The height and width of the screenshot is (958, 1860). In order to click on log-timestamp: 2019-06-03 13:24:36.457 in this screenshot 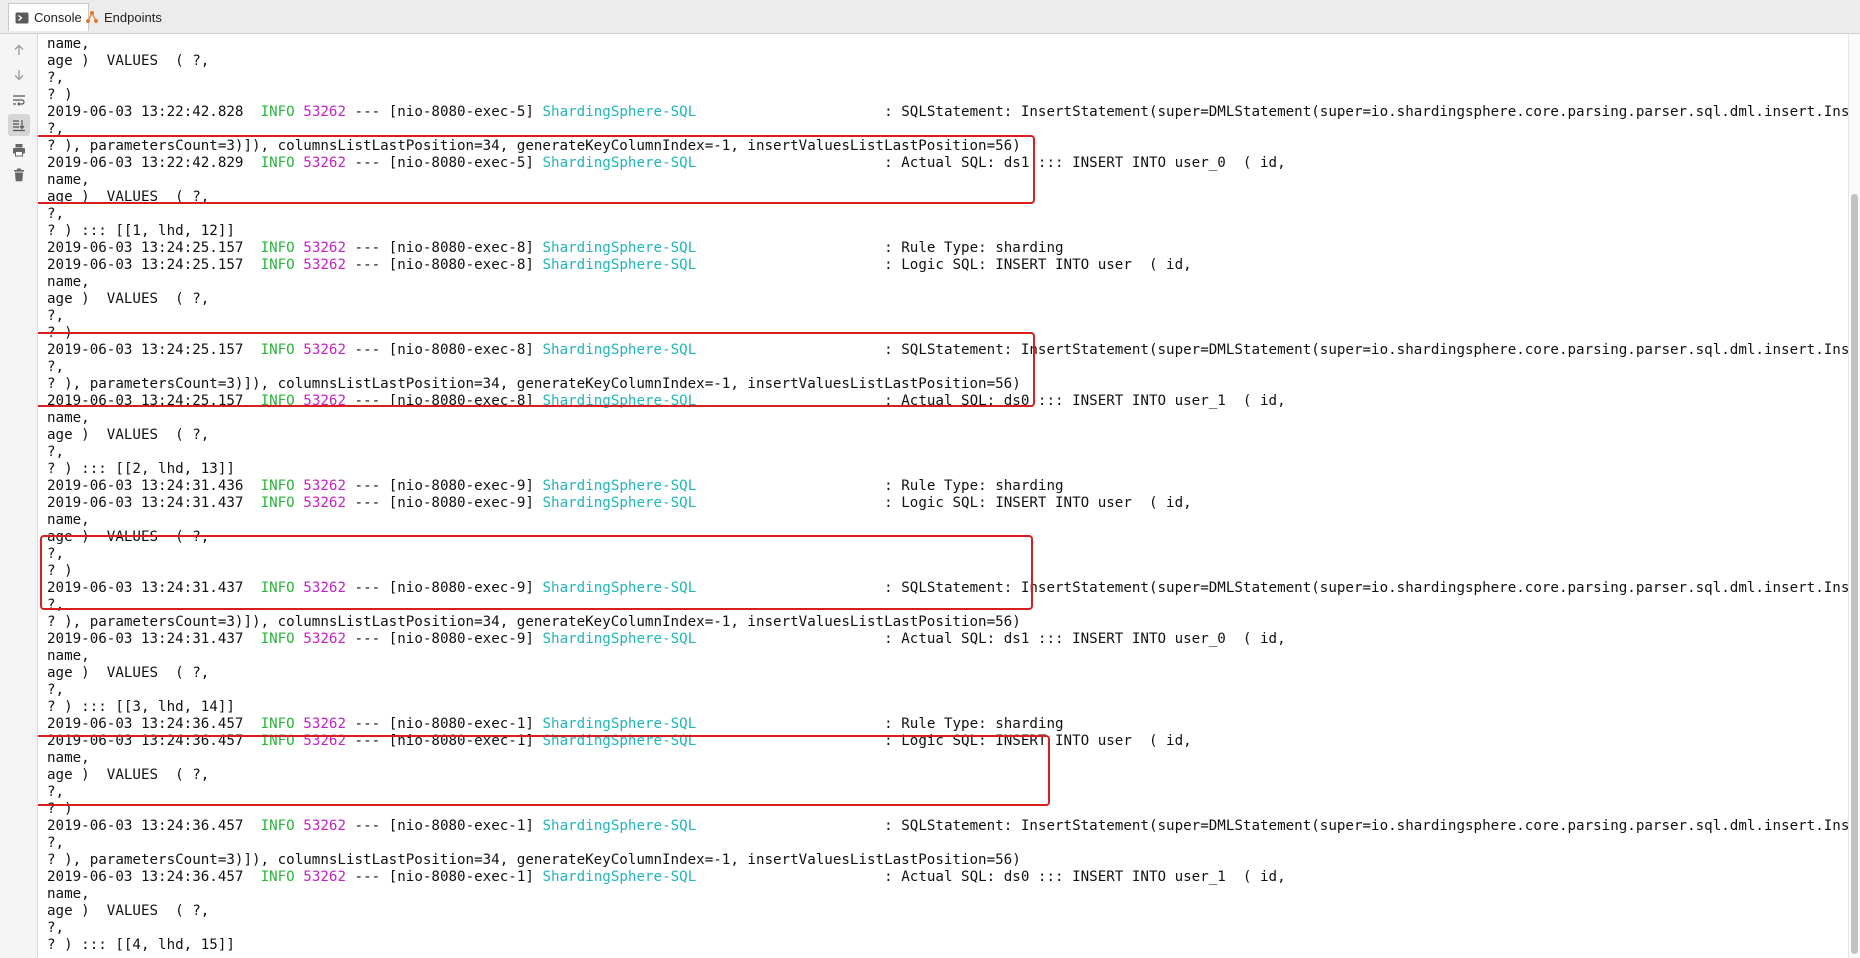, I will do `click(145, 724)`.